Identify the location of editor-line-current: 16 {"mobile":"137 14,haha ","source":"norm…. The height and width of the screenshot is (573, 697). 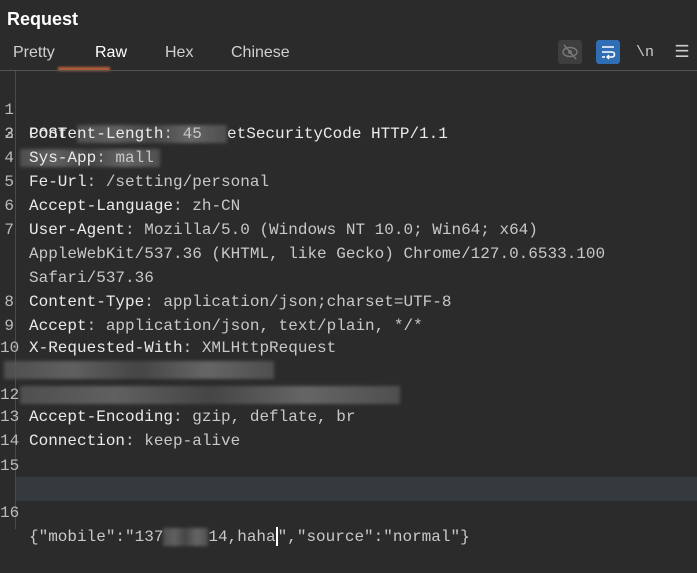
(348, 512).